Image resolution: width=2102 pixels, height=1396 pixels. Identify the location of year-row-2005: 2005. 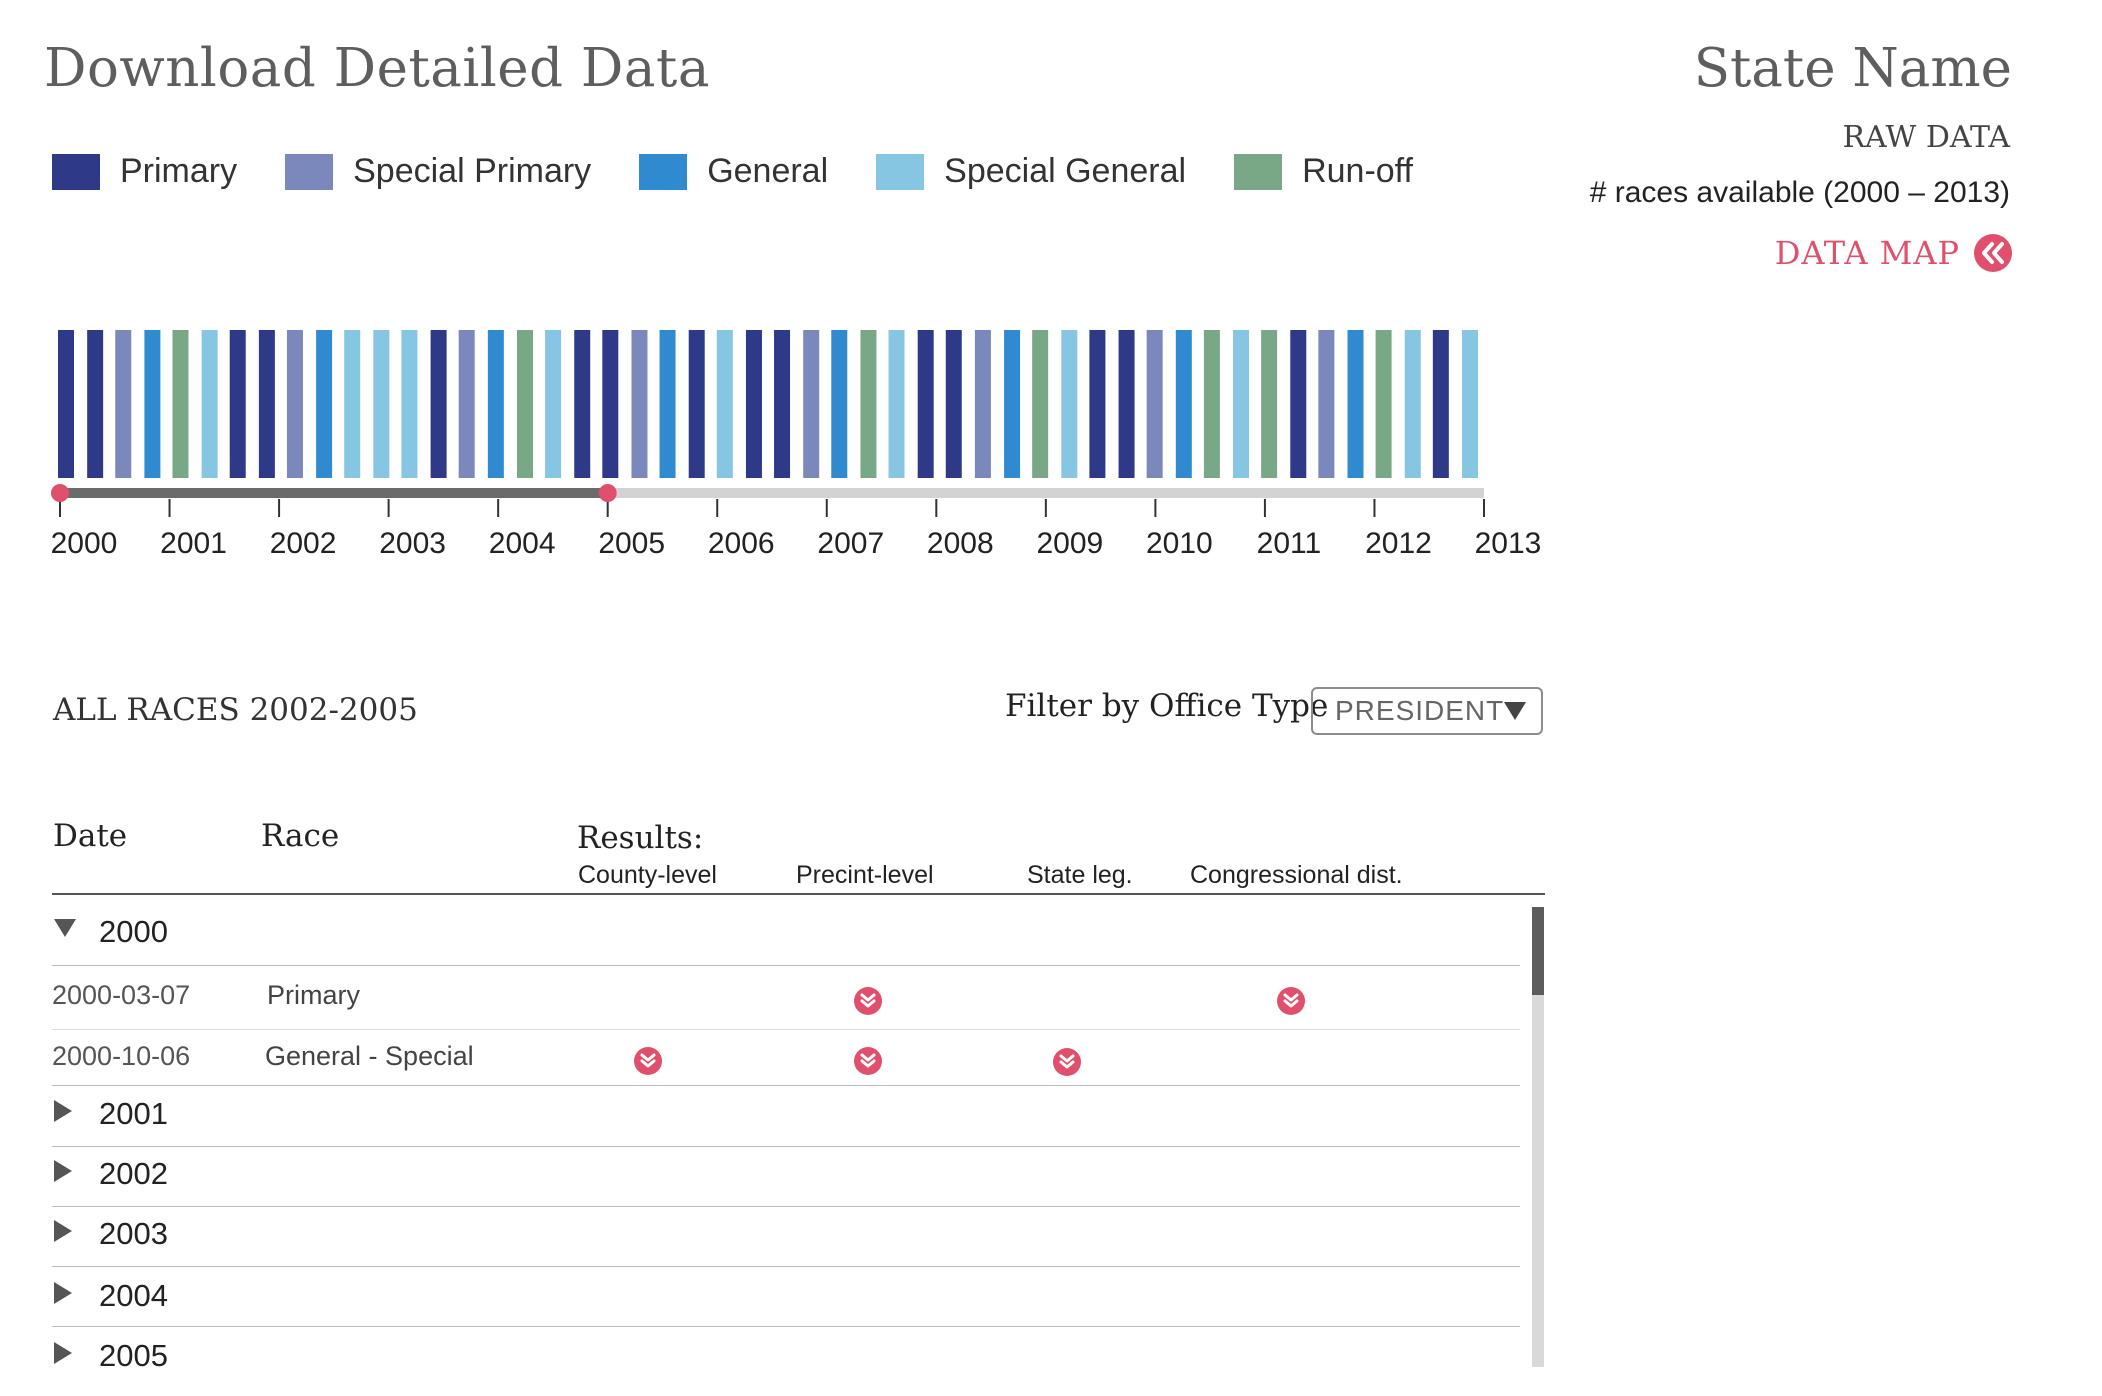
(786, 1357).